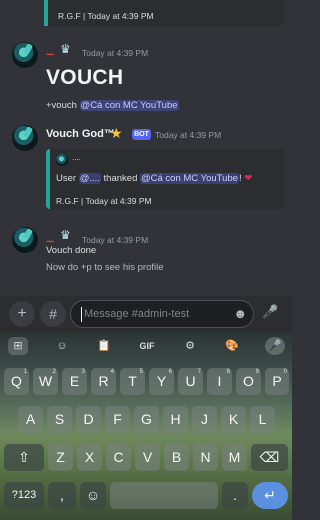 The height and width of the screenshot is (520, 320). What do you see at coordinates (204, 419) in the screenshot?
I see `key-j: J` at bounding box center [204, 419].